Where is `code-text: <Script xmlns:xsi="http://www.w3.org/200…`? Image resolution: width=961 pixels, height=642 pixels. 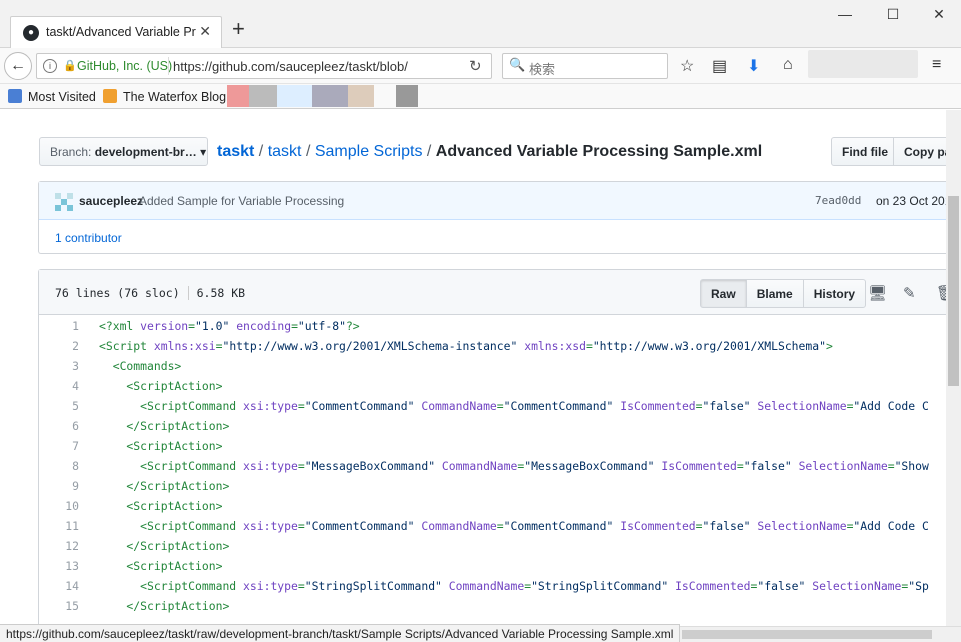 code-text: <Script xmlns:xsi="http://www.w3.org/200… is located at coordinates (466, 346).